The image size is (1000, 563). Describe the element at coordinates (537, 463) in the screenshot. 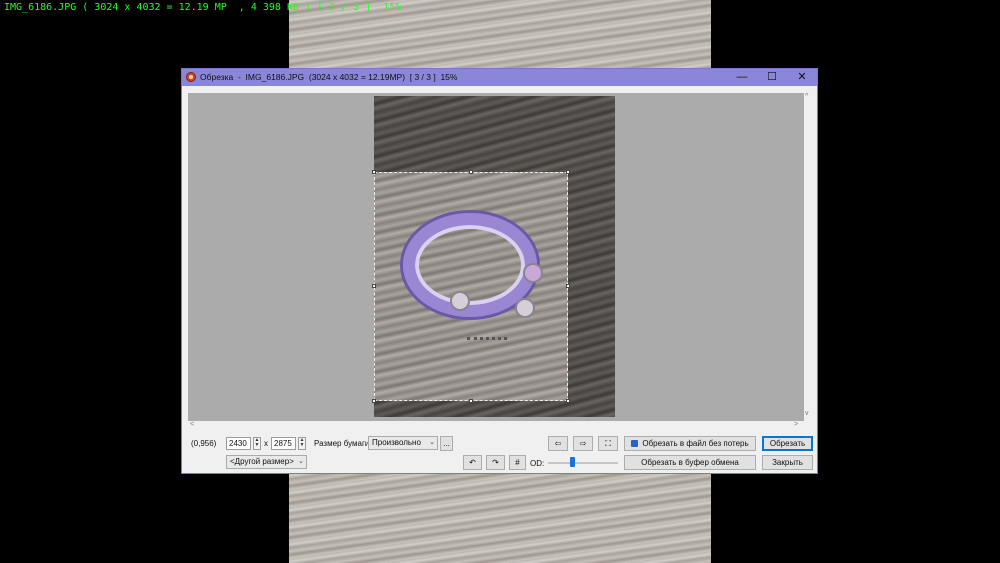

I see `od-label: OD:` at that location.